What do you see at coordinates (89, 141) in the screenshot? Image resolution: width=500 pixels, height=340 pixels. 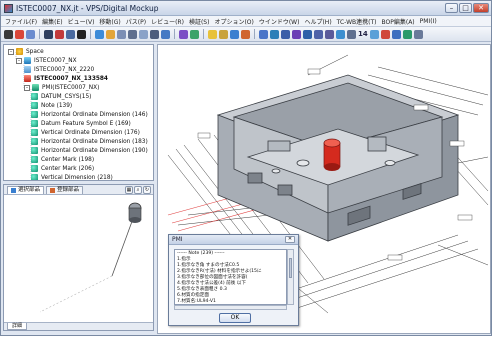 I see `tree-item: Horizontal Ordinate Dimension (183)` at bounding box center [89, 141].